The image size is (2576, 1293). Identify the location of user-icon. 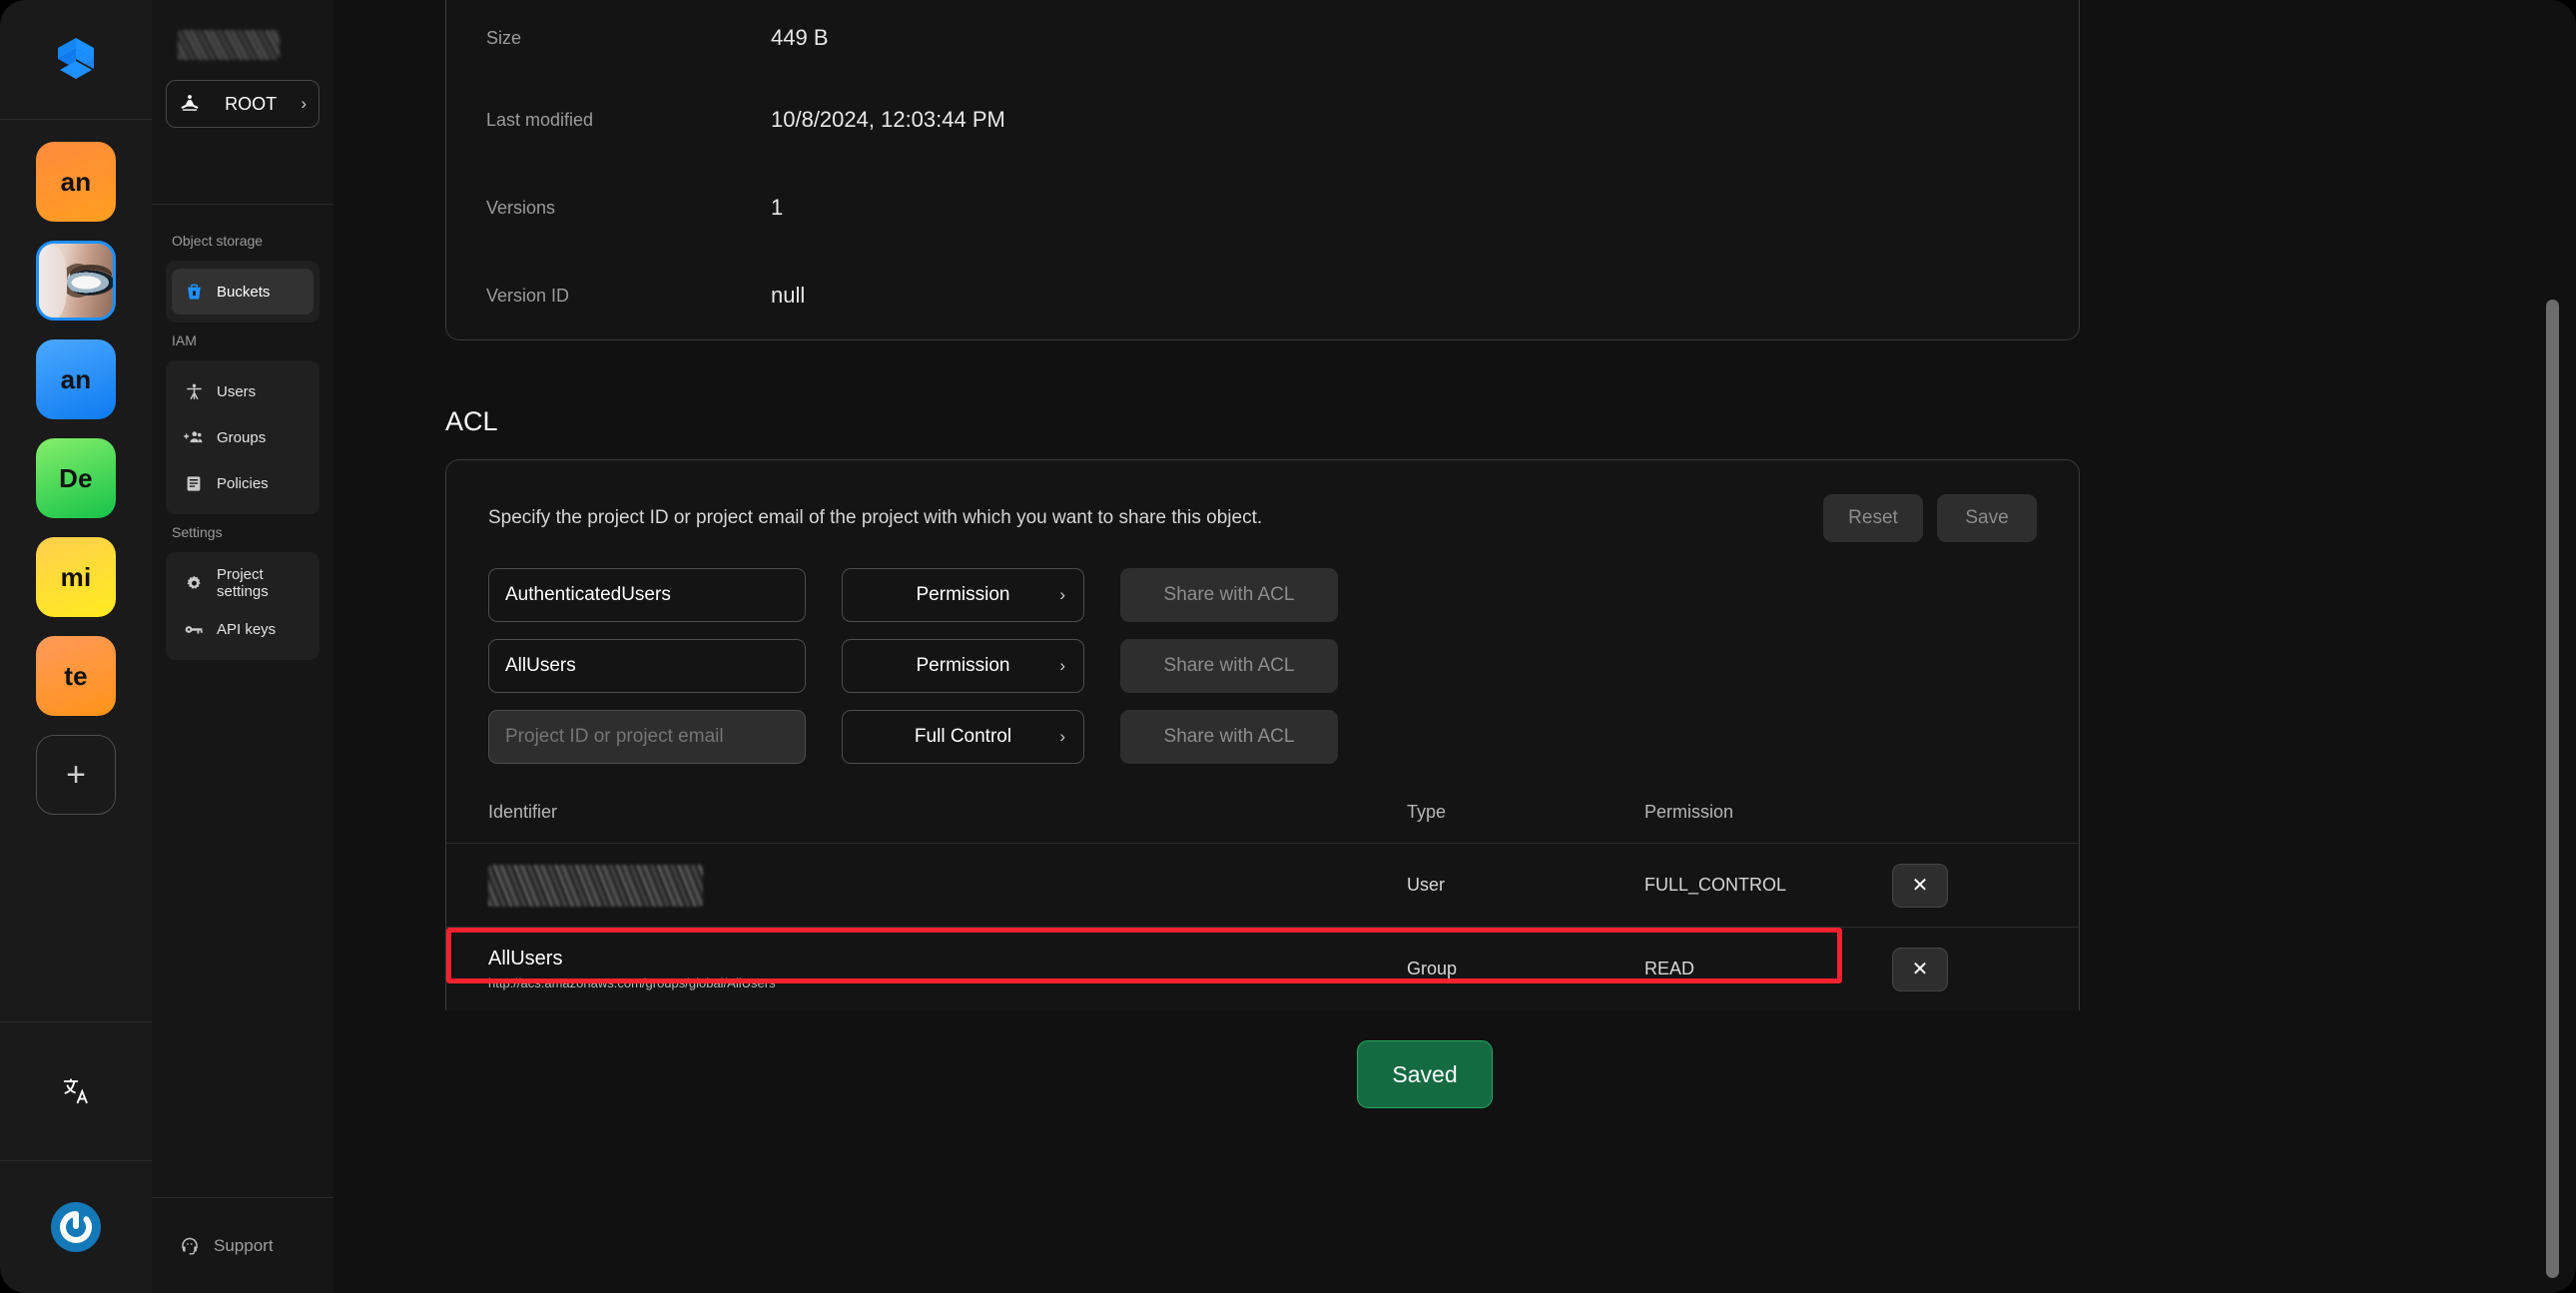
(194, 391).